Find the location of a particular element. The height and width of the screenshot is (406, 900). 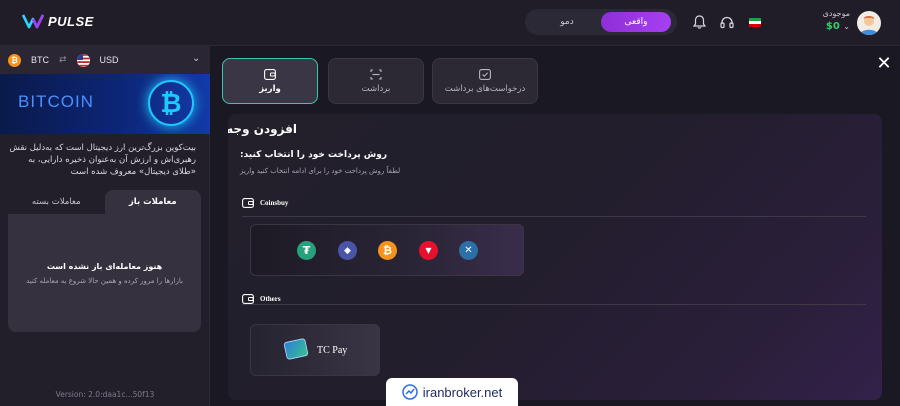

tab-deposit-label: واریز is located at coordinates (270, 88).